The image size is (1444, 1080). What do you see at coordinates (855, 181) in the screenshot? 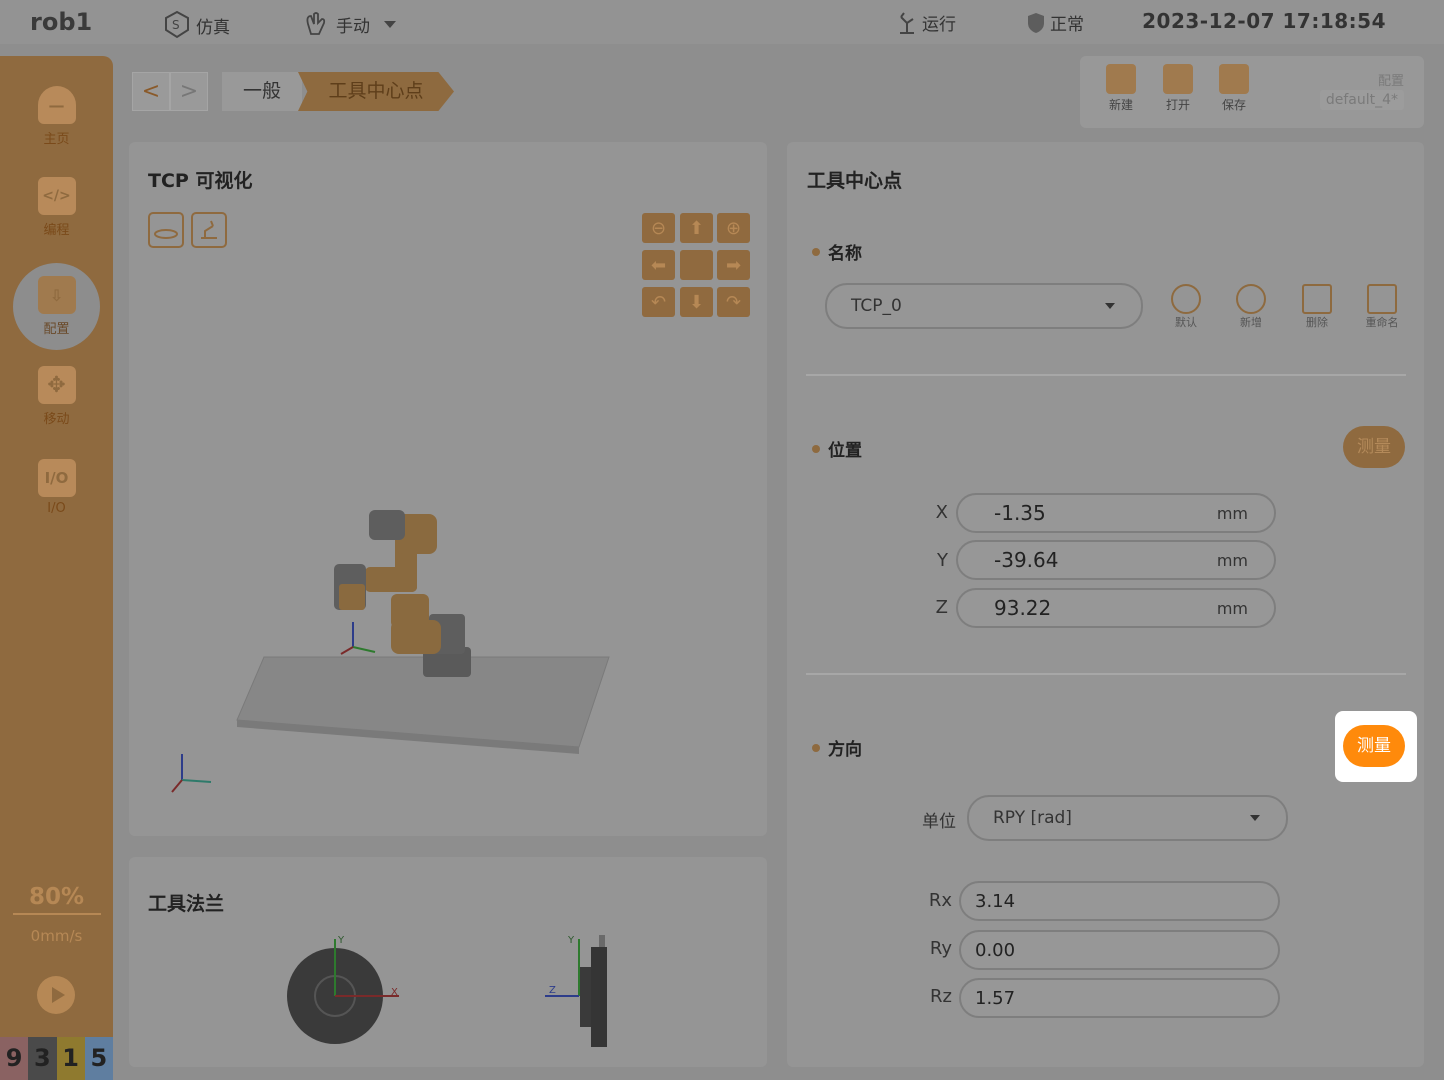
I see `panel-title: 工具中心点` at bounding box center [855, 181].